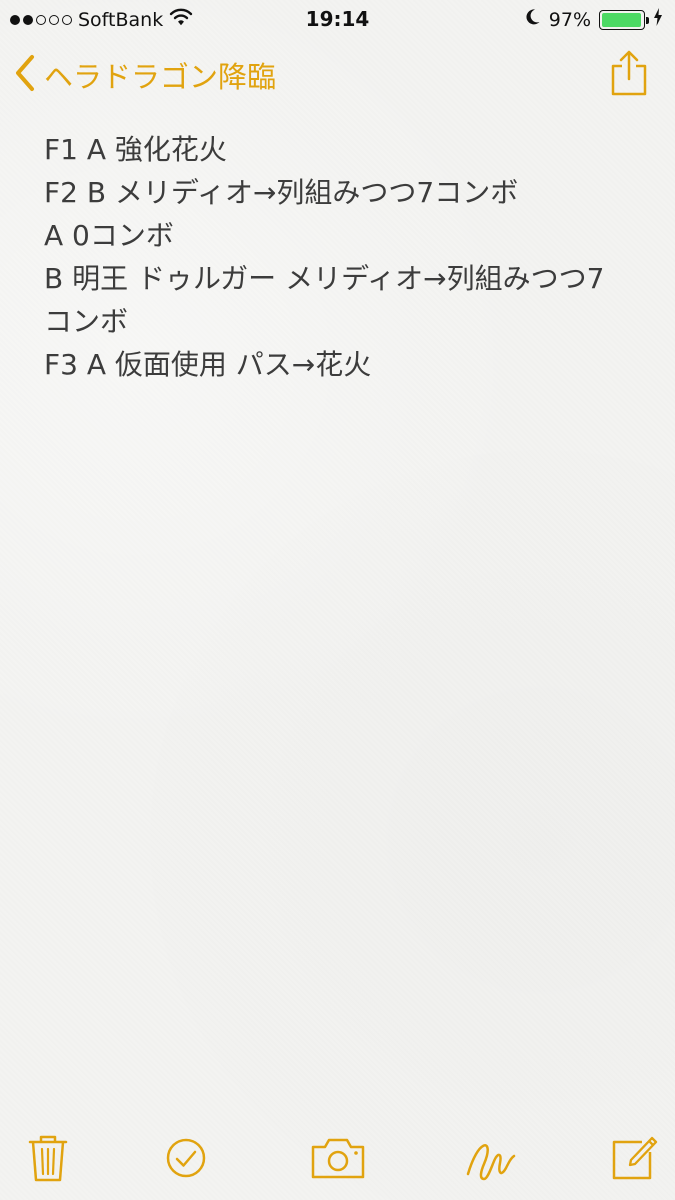 The width and height of the screenshot is (675, 1200). Describe the element at coordinates (337, 20) in the screenshot. I see `status-bar: SoftBank 19:14 97%` at that location.